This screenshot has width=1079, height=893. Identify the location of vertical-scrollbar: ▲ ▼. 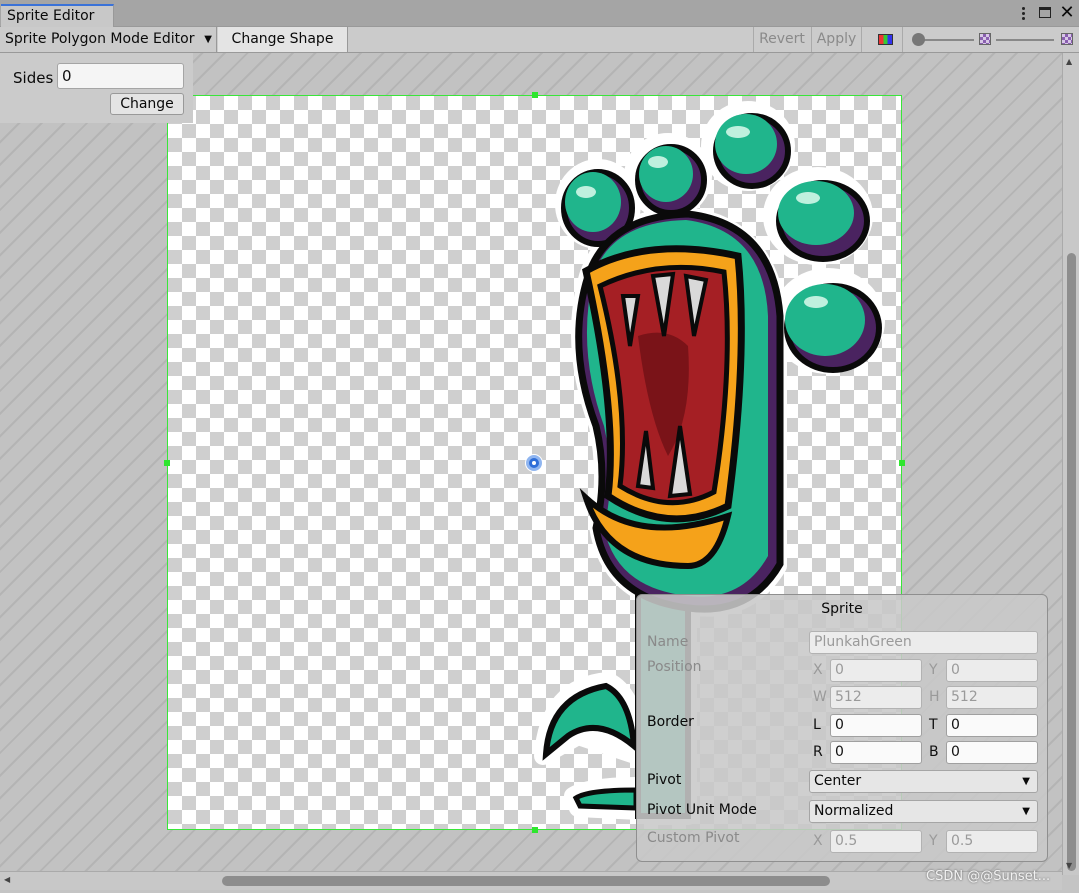
(1070, 464).